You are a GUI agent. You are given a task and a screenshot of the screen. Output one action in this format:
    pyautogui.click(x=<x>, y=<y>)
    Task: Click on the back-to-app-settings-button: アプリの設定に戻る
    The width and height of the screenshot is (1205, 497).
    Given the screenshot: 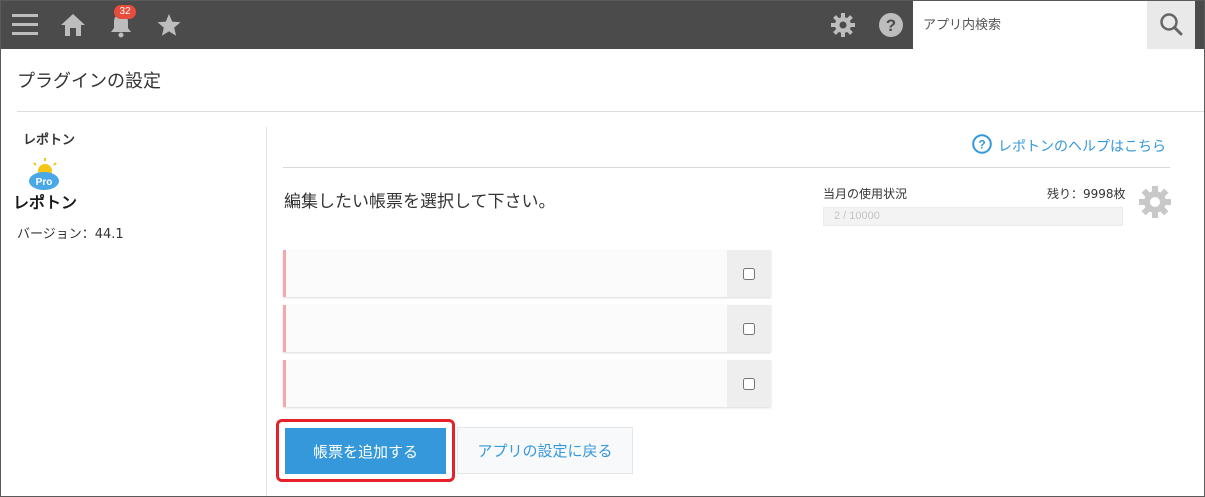 What is the action you would take?
    pyautogui.click(x=545, y=450)
    